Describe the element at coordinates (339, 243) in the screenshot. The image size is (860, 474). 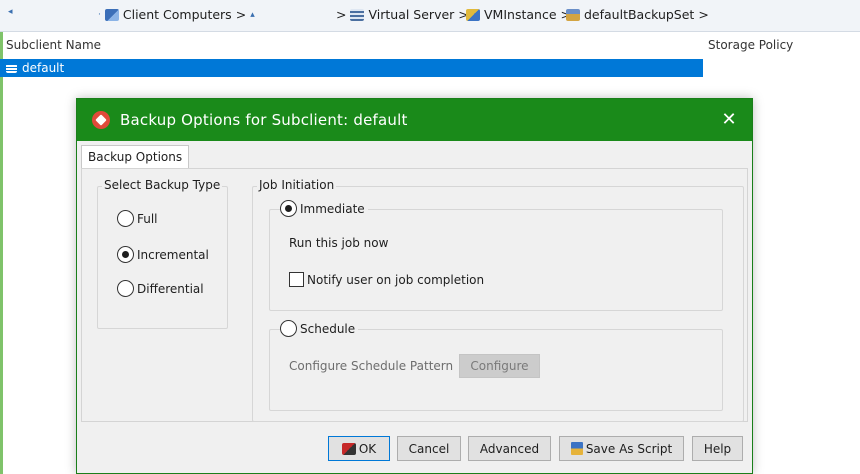
I see `immediate-description: Run this job now` at that location.